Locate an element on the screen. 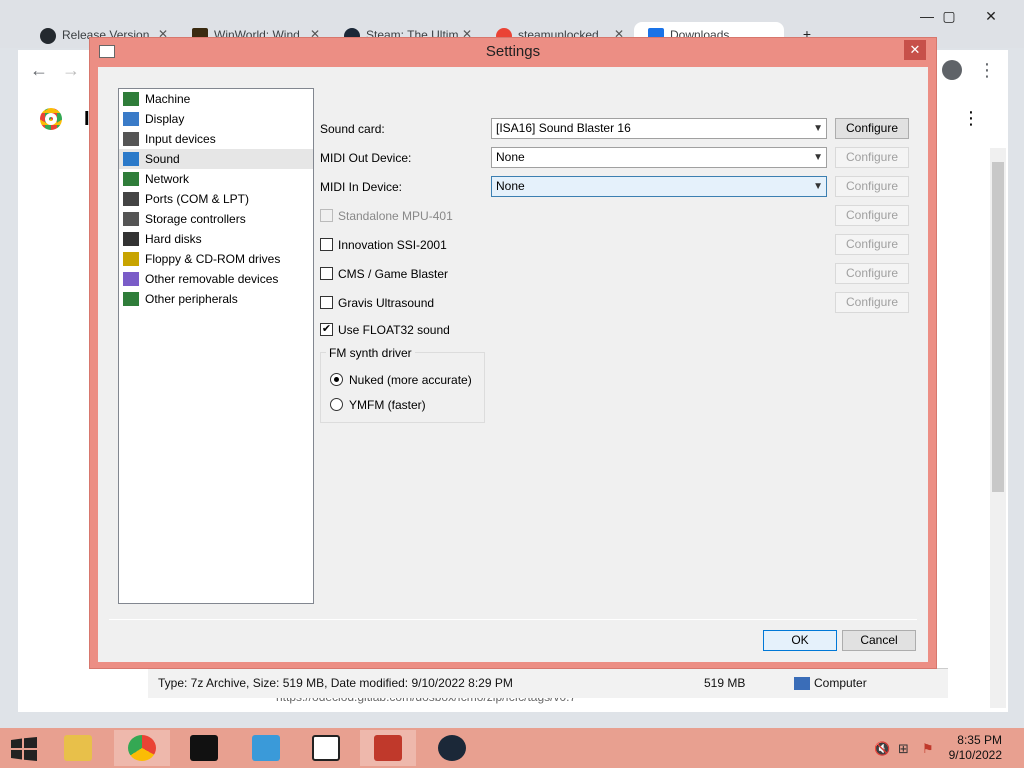 The image size is (1024, 768). taskbar-registry-editor is located at coordinates (266, 748).